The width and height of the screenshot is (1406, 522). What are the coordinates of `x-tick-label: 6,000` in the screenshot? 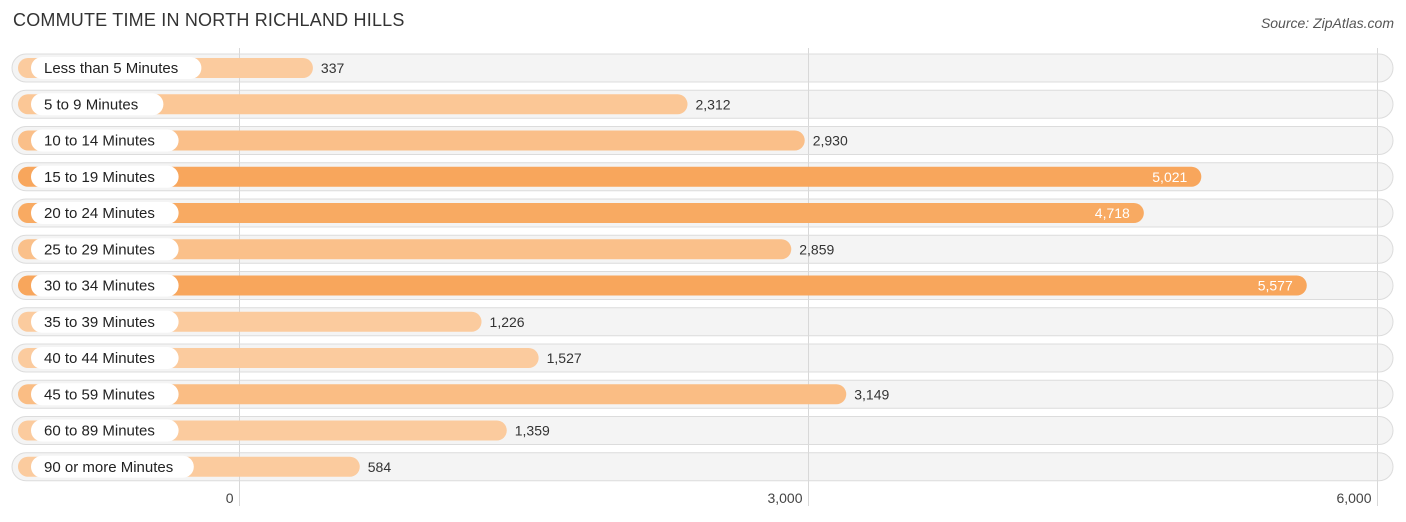 It's located at (1353, 498).